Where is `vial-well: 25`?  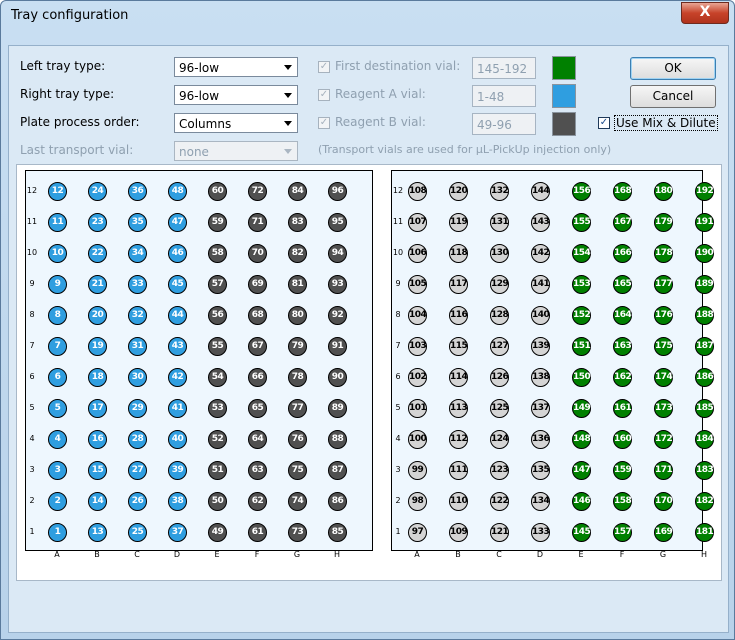 vial-well: 25 is located at coordinates (137, 532).